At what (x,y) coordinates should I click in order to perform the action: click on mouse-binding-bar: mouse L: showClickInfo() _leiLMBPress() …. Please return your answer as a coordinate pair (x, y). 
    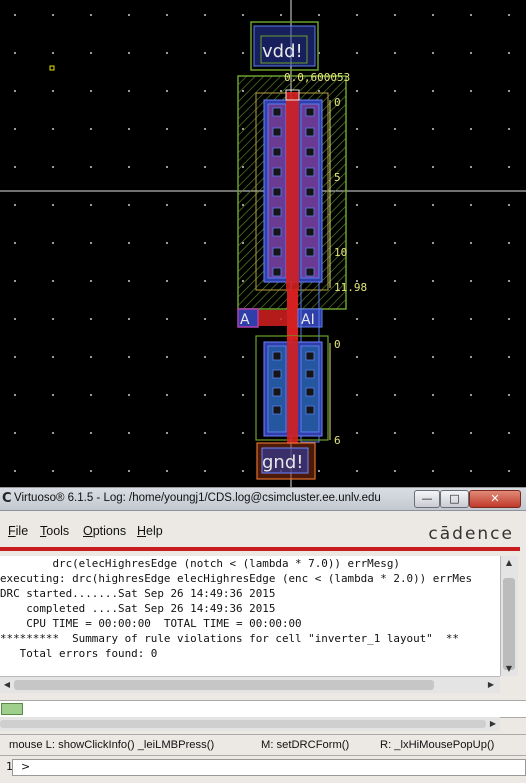
    Looking at the image, I should click on (263, 744).